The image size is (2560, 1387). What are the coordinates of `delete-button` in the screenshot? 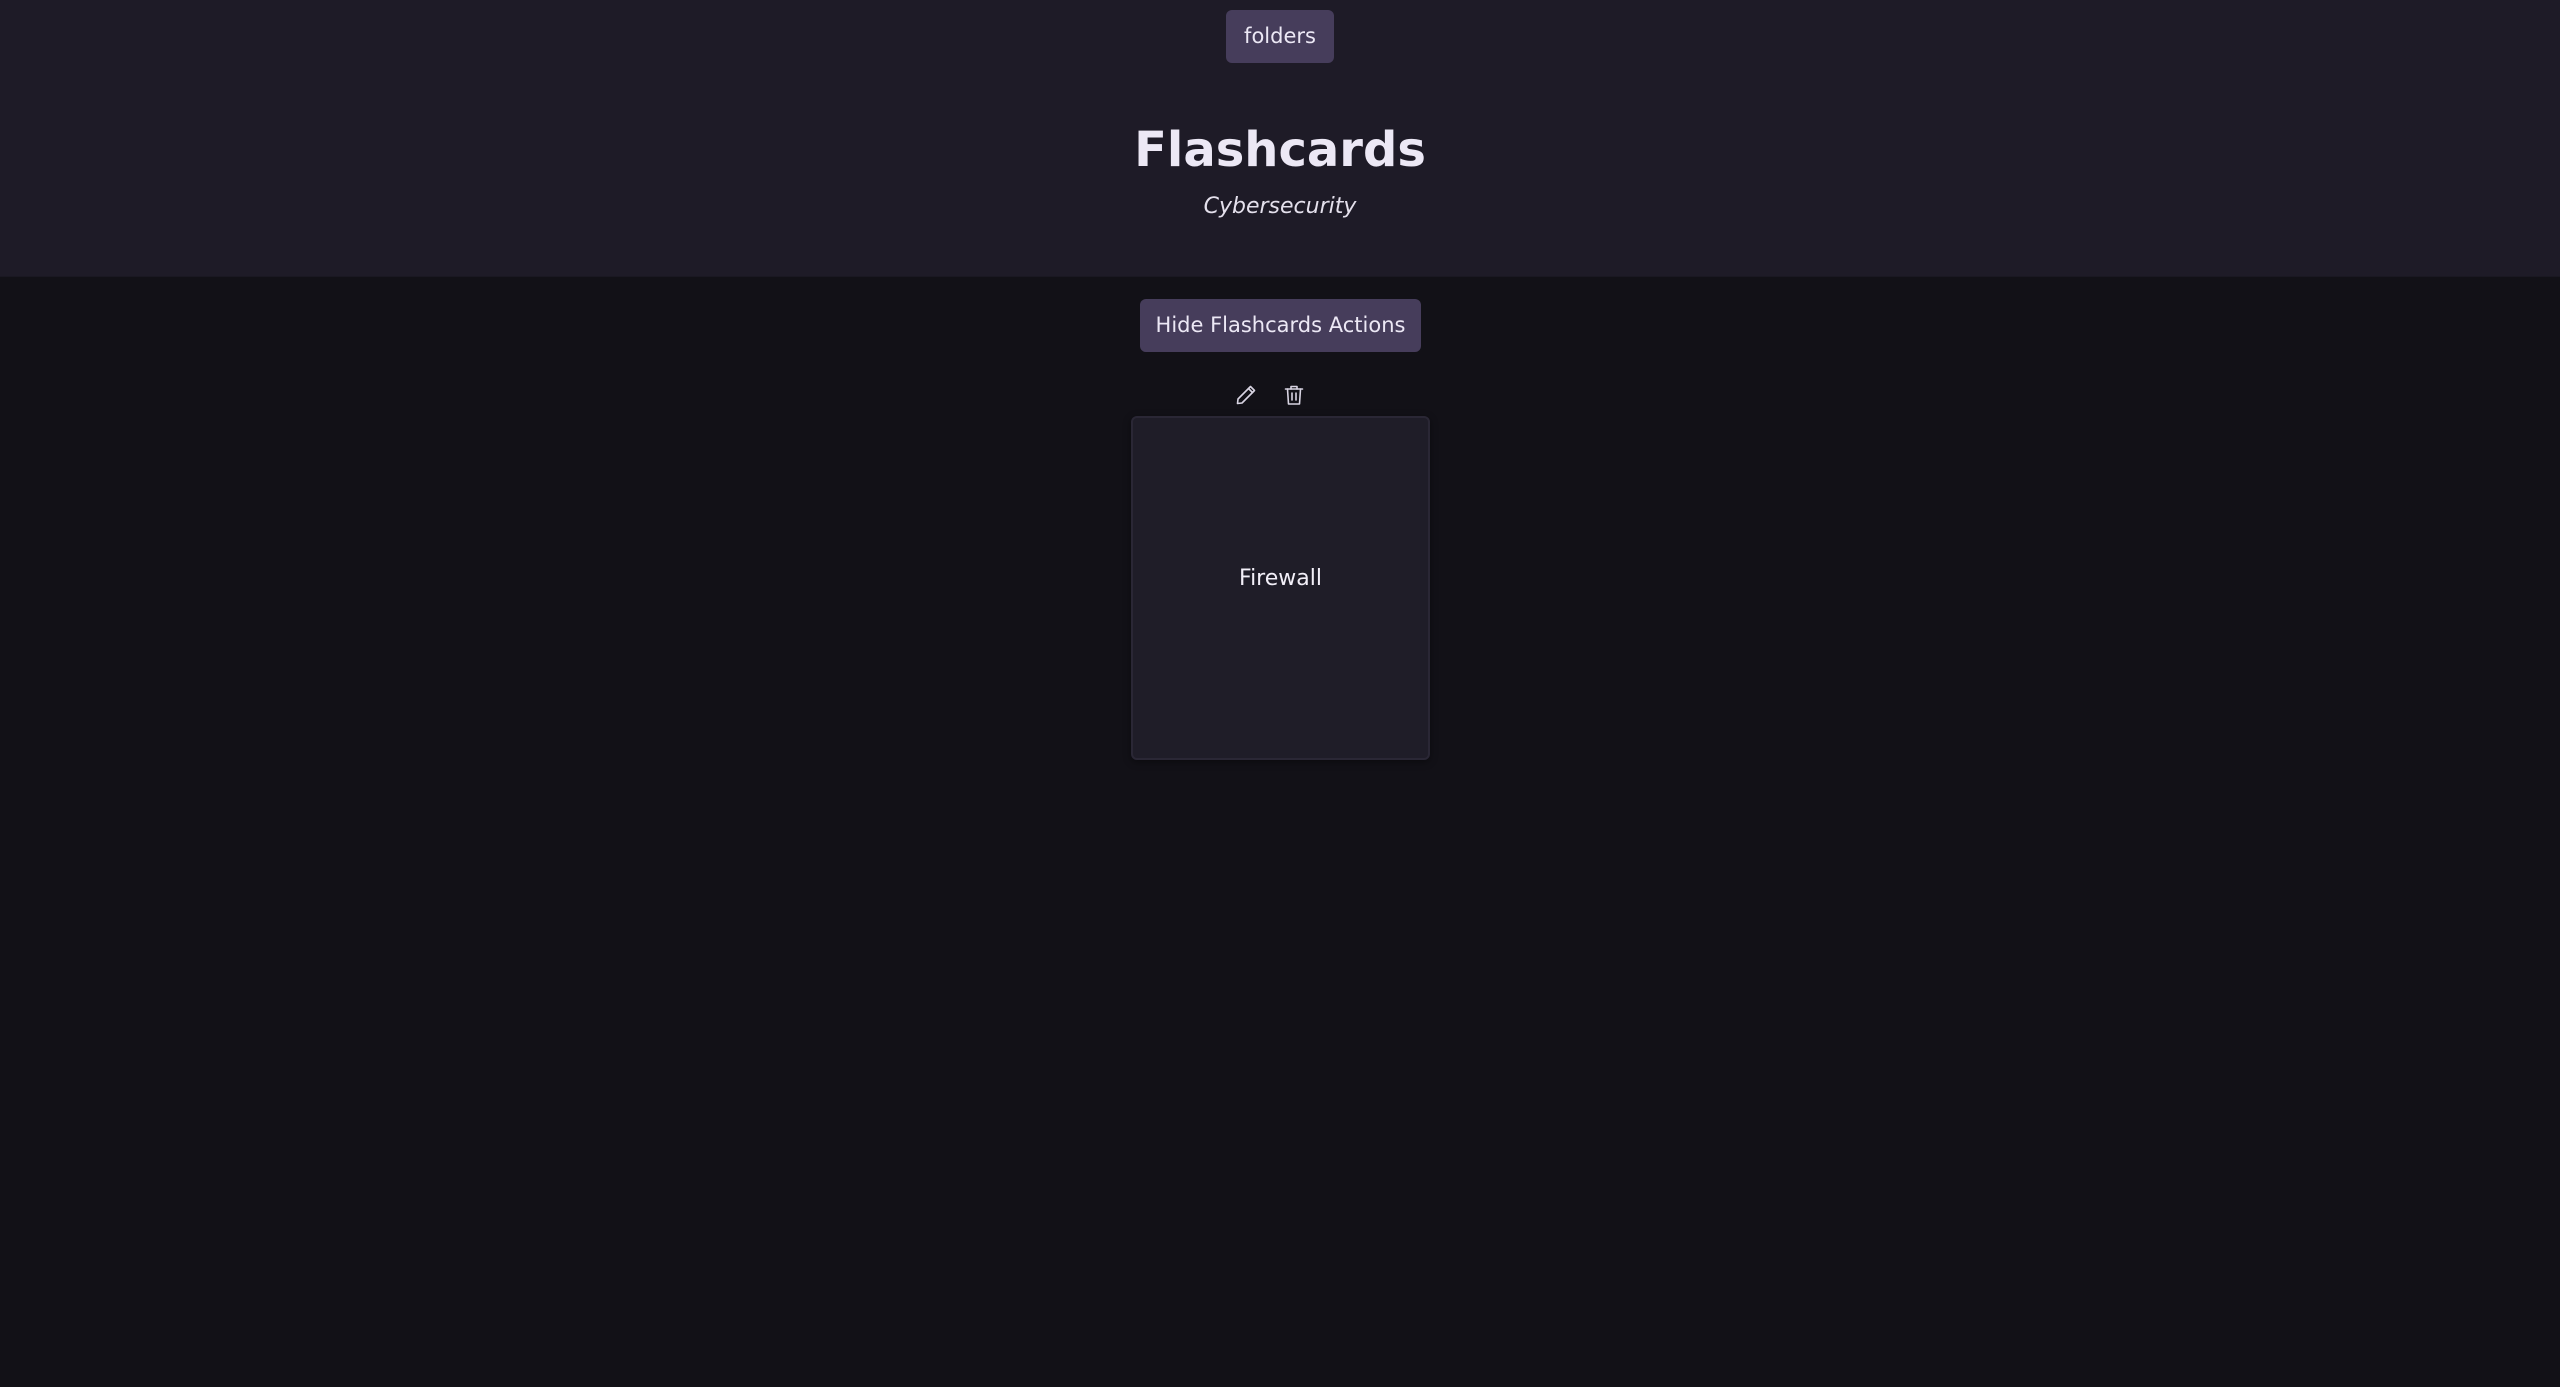 It's located at (1294, 395).